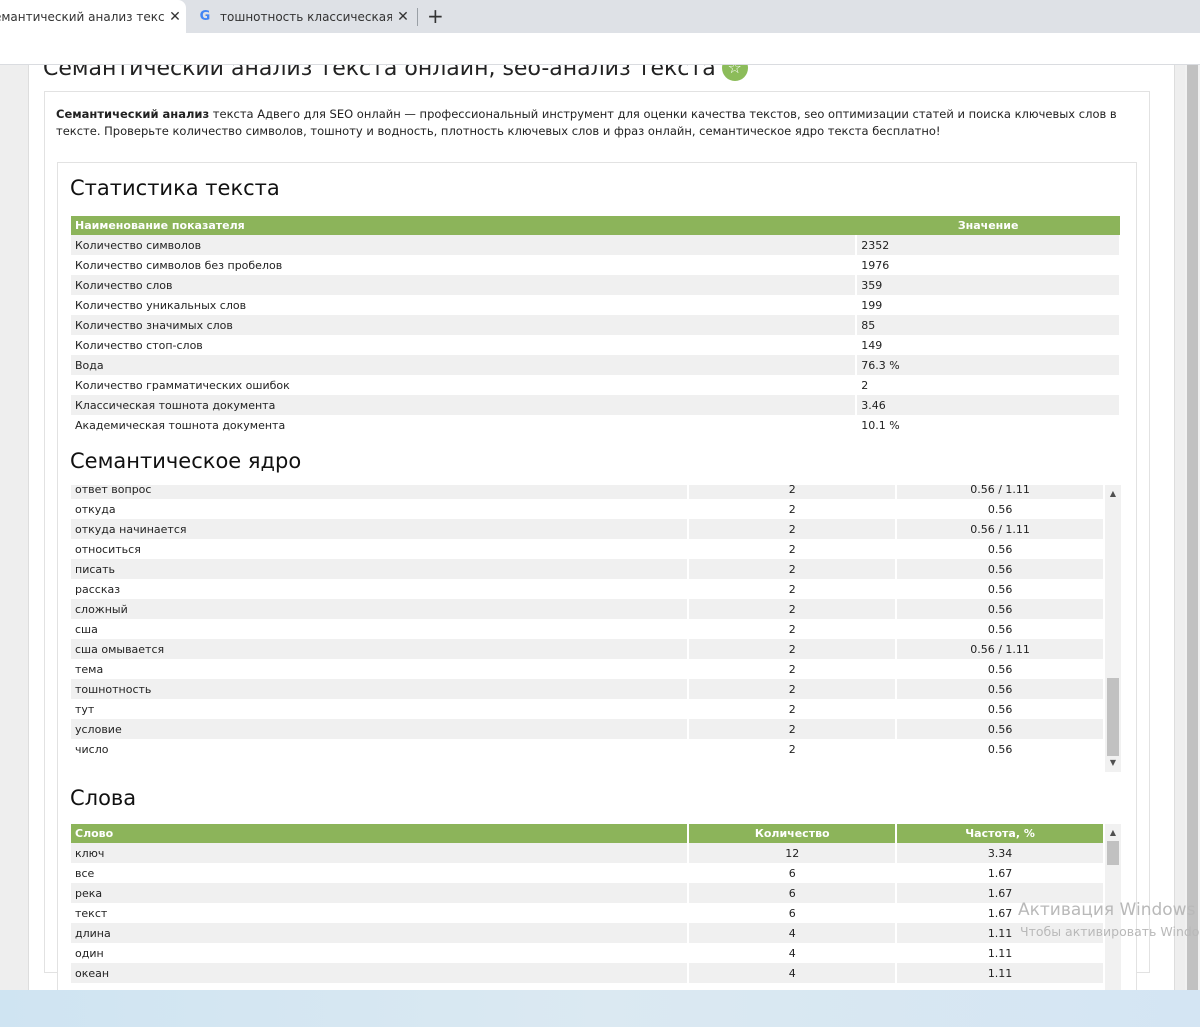  Describe the element at coordinates (588, 709) in the screenshot. I see `table-row: тут 2 0.56` at that location.